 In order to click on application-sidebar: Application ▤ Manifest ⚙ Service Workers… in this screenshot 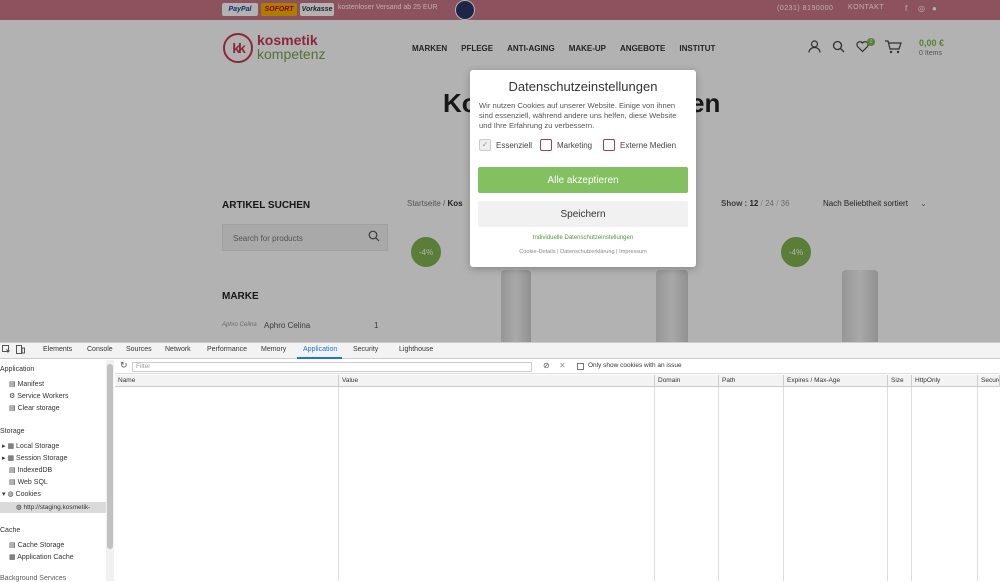, I will do `click(57, 471)`.